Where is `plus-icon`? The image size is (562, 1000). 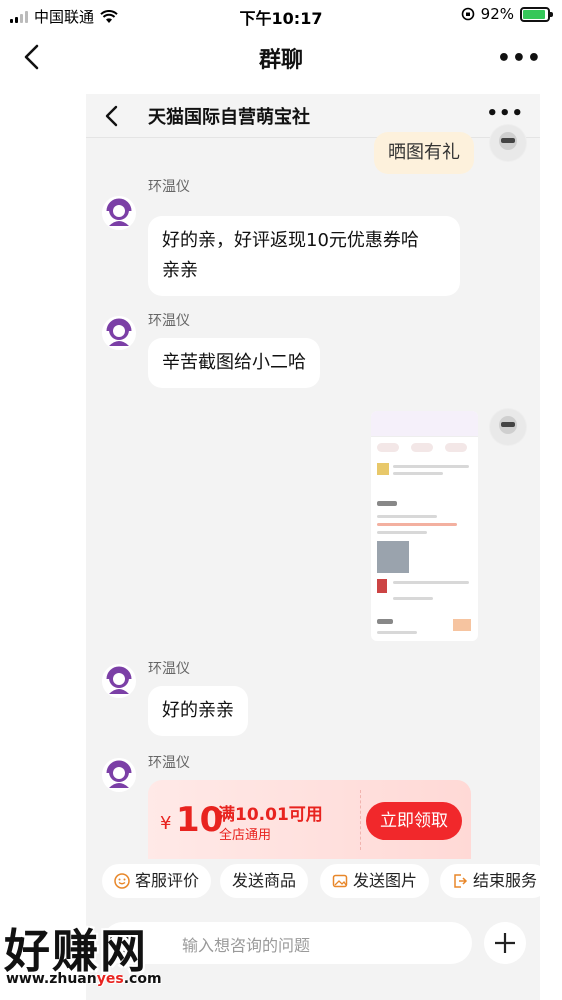 plus-icon is located at coordinates (505, 943).